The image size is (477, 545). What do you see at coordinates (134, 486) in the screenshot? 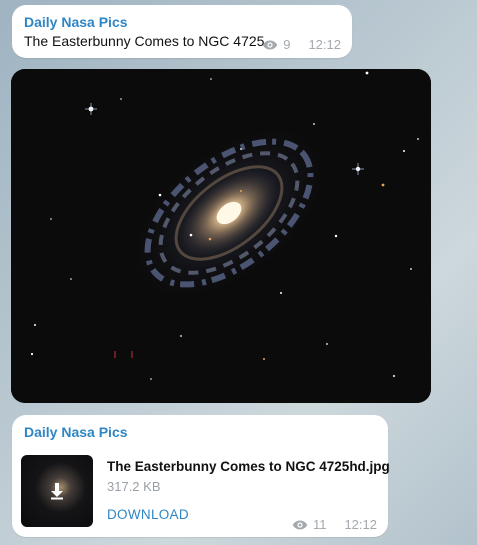
I see `file-size: 317.2 KB` at bounding box center [134, 486].